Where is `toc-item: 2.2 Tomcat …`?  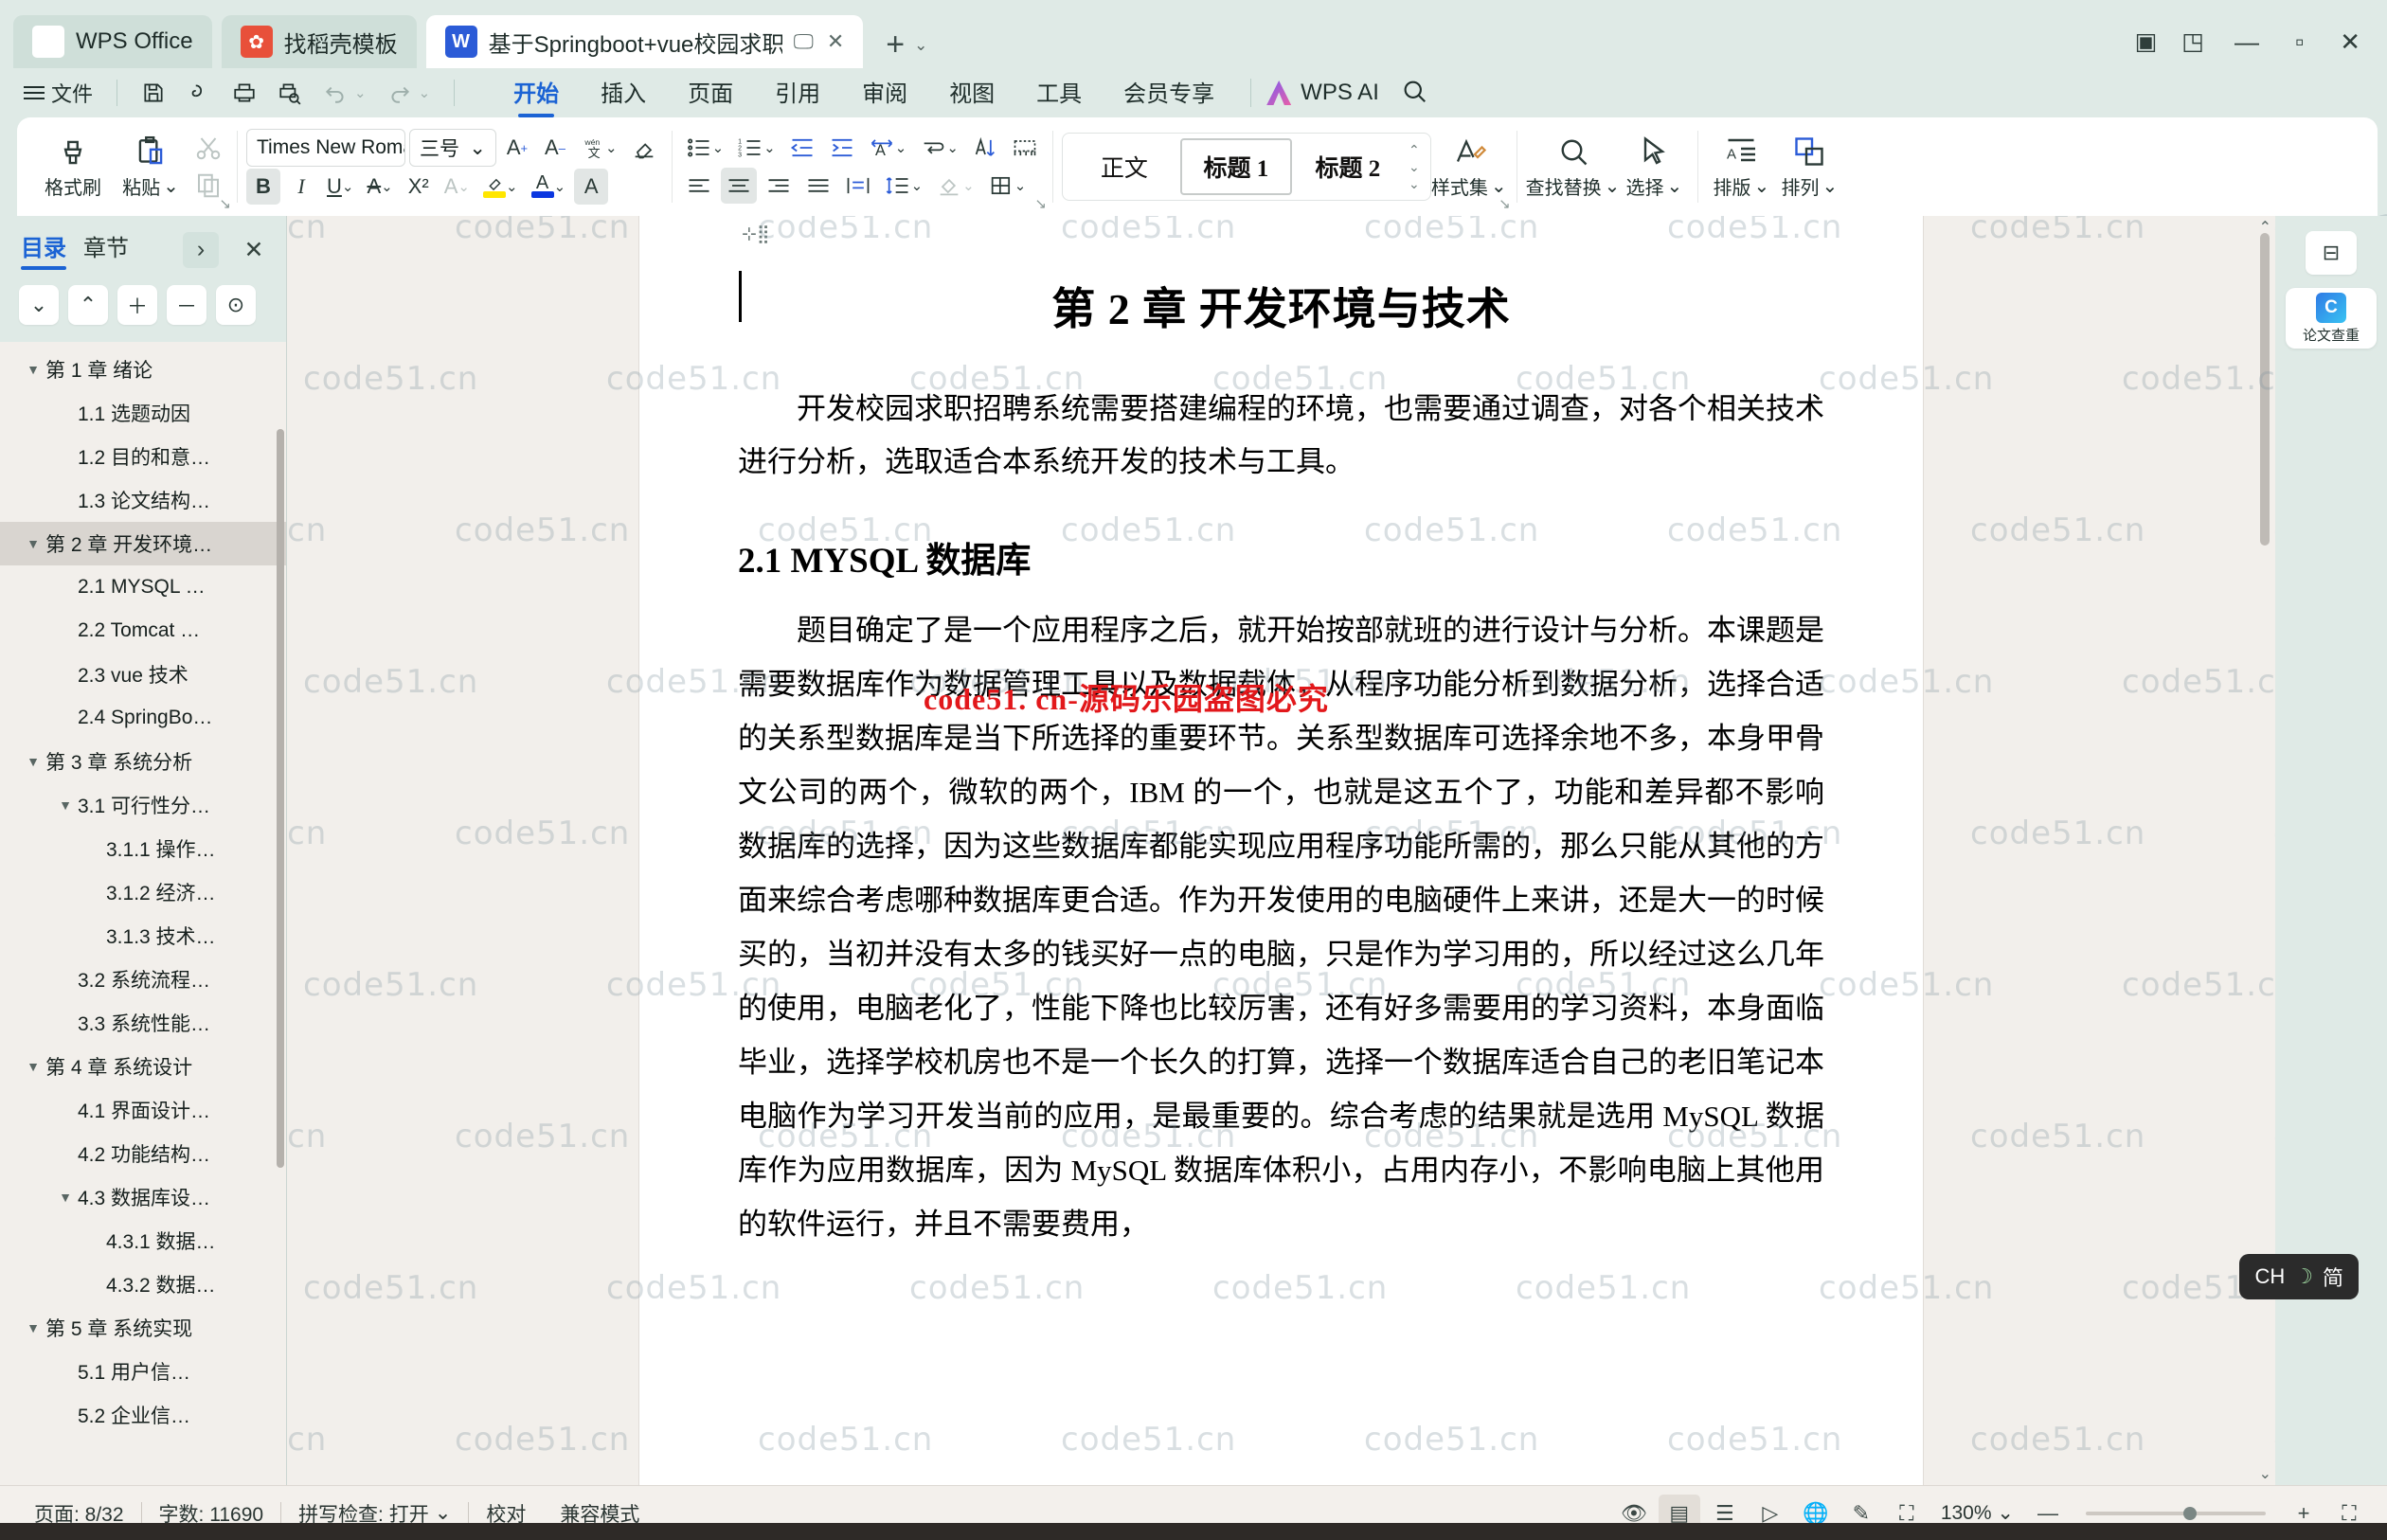
toc-item: 2.2 Tomcat … is located at coordinates (143, 631).